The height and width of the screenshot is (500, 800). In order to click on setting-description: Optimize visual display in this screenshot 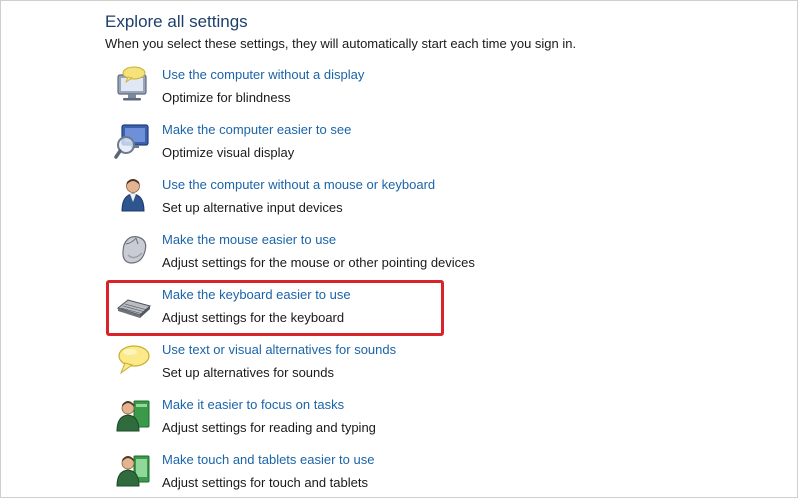, I will do `click(228, 152)`.